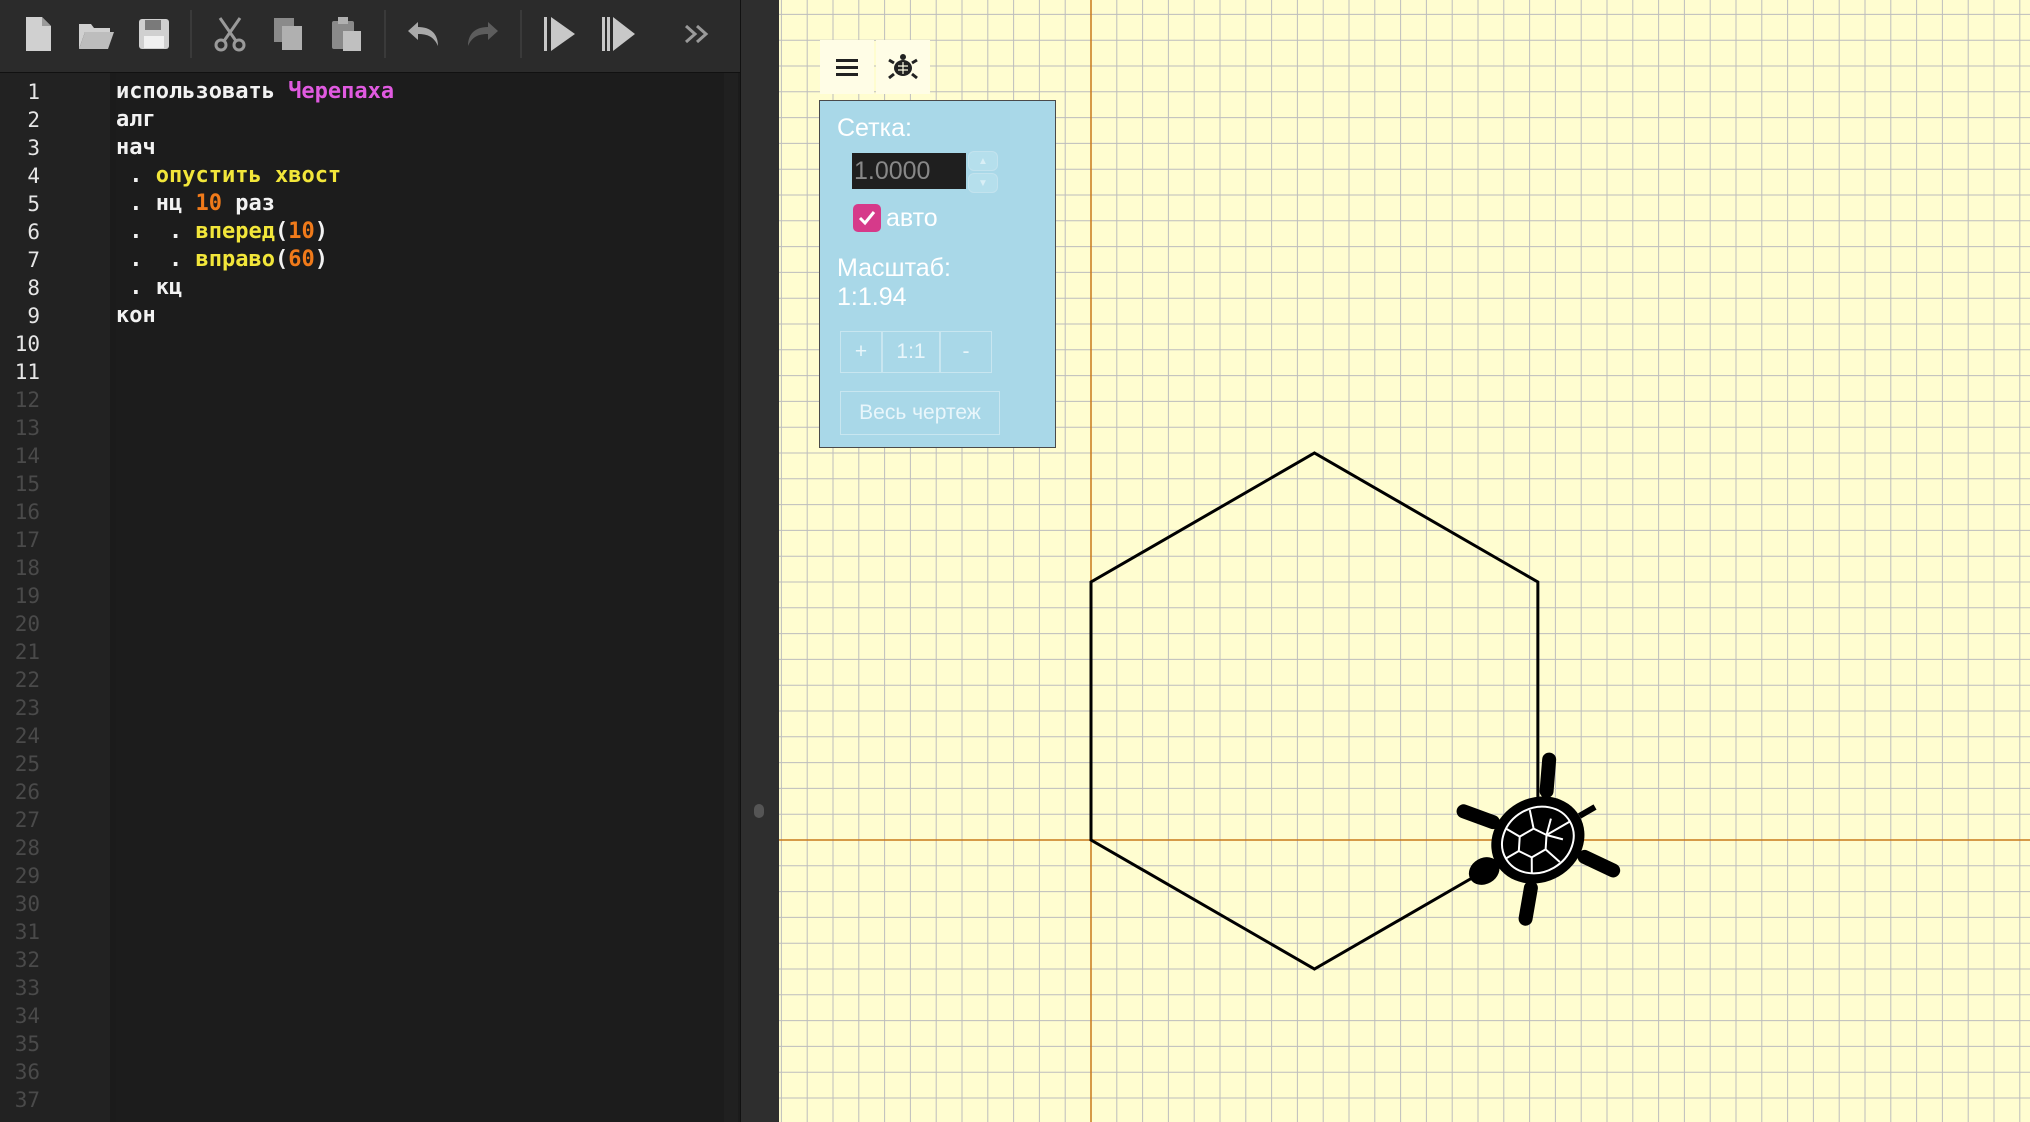  I want to click on code-token: . кц, so click(149, 287).